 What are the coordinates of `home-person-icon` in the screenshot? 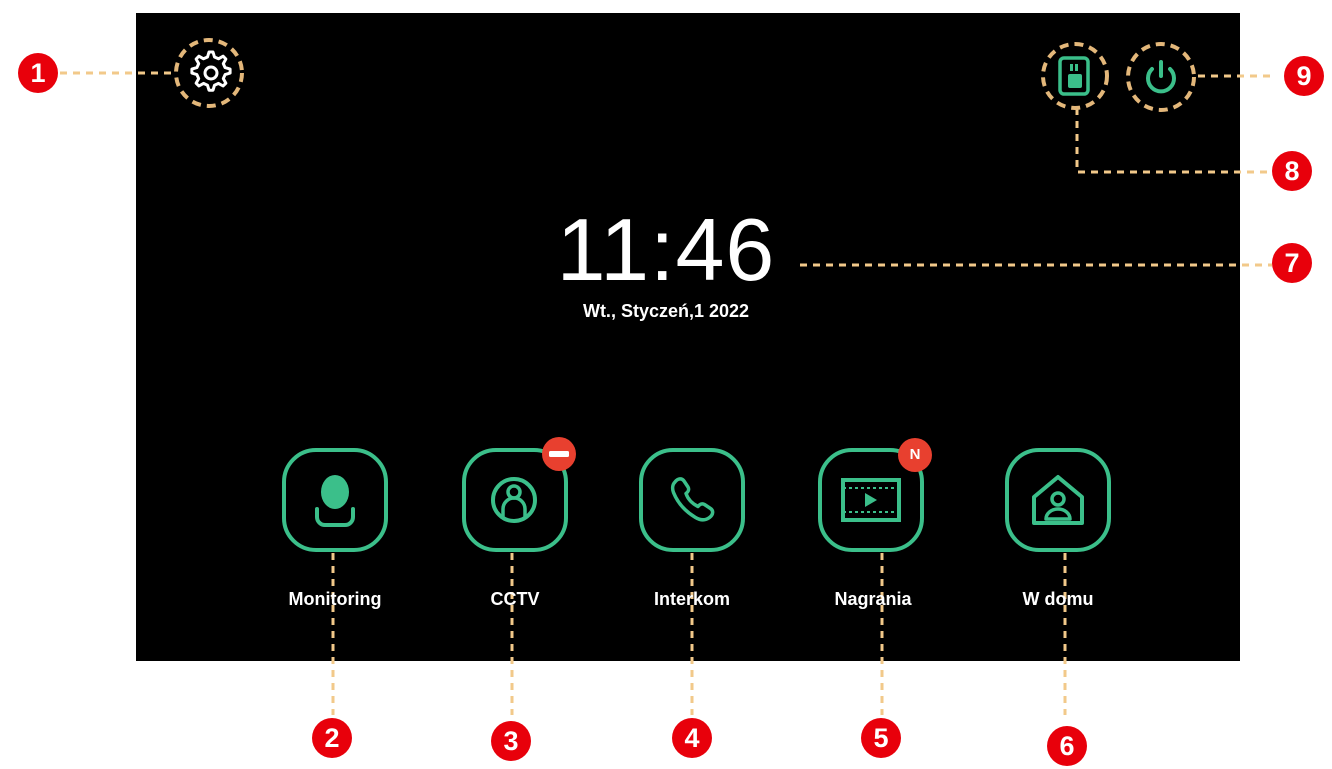 It's located at (1058, 500).